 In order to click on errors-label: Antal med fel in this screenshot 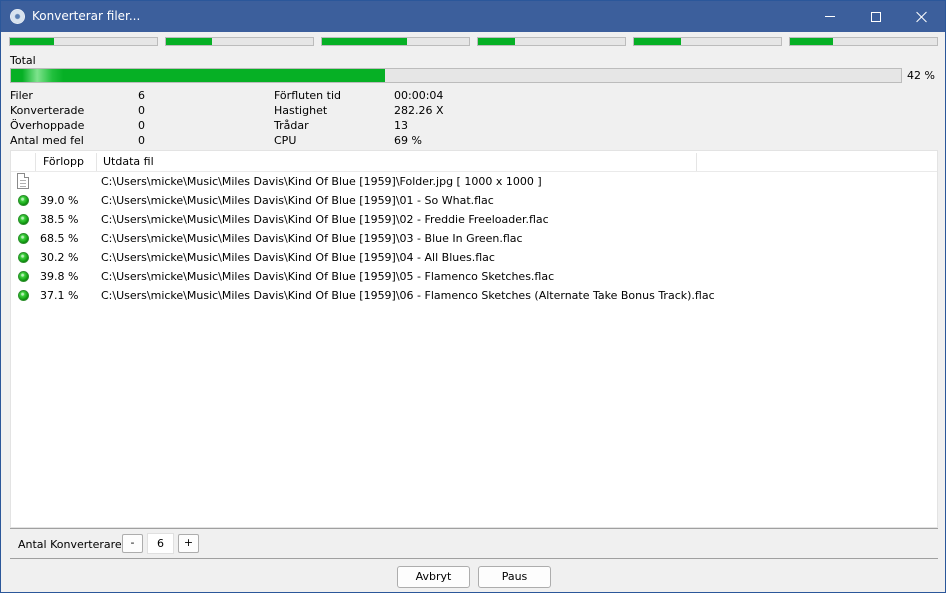, I will do `click(47, 140)`.